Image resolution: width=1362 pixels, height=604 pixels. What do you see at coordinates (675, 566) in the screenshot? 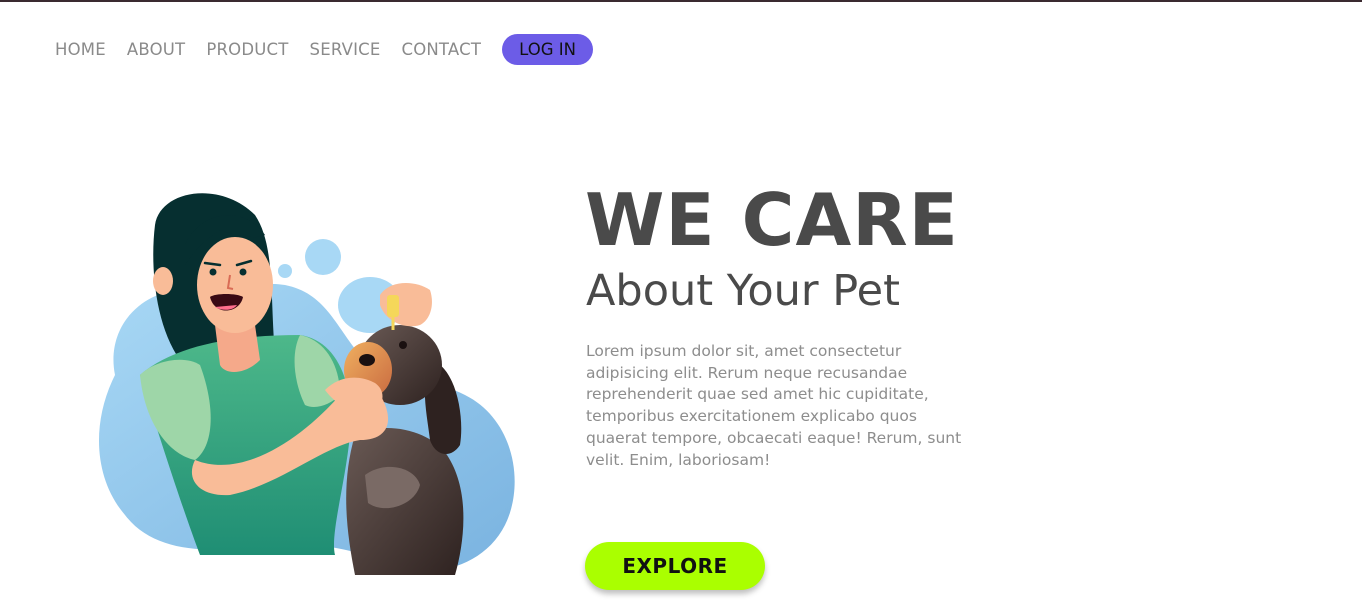
I see `explore-button: EXPLORE` at bounding box center [675, 566].